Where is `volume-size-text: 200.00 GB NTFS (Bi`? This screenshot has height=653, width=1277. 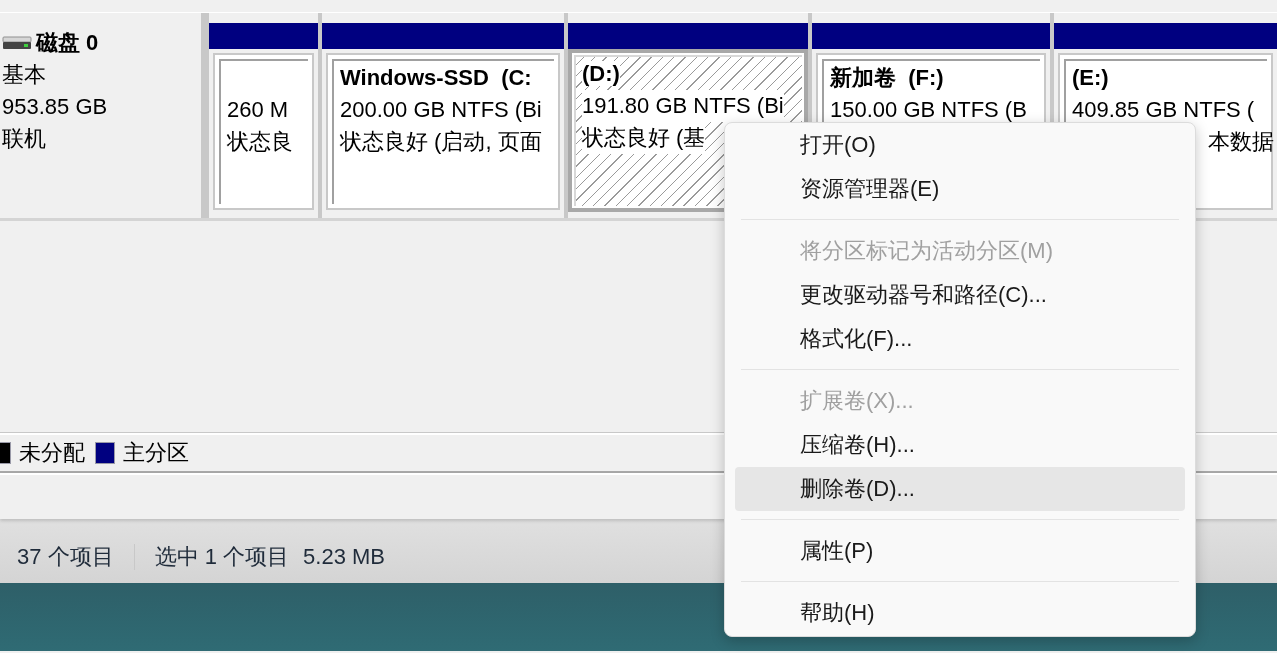
volume-size-text: 200.00 GB NTFS (Bi is located at coordinates (441, 110).